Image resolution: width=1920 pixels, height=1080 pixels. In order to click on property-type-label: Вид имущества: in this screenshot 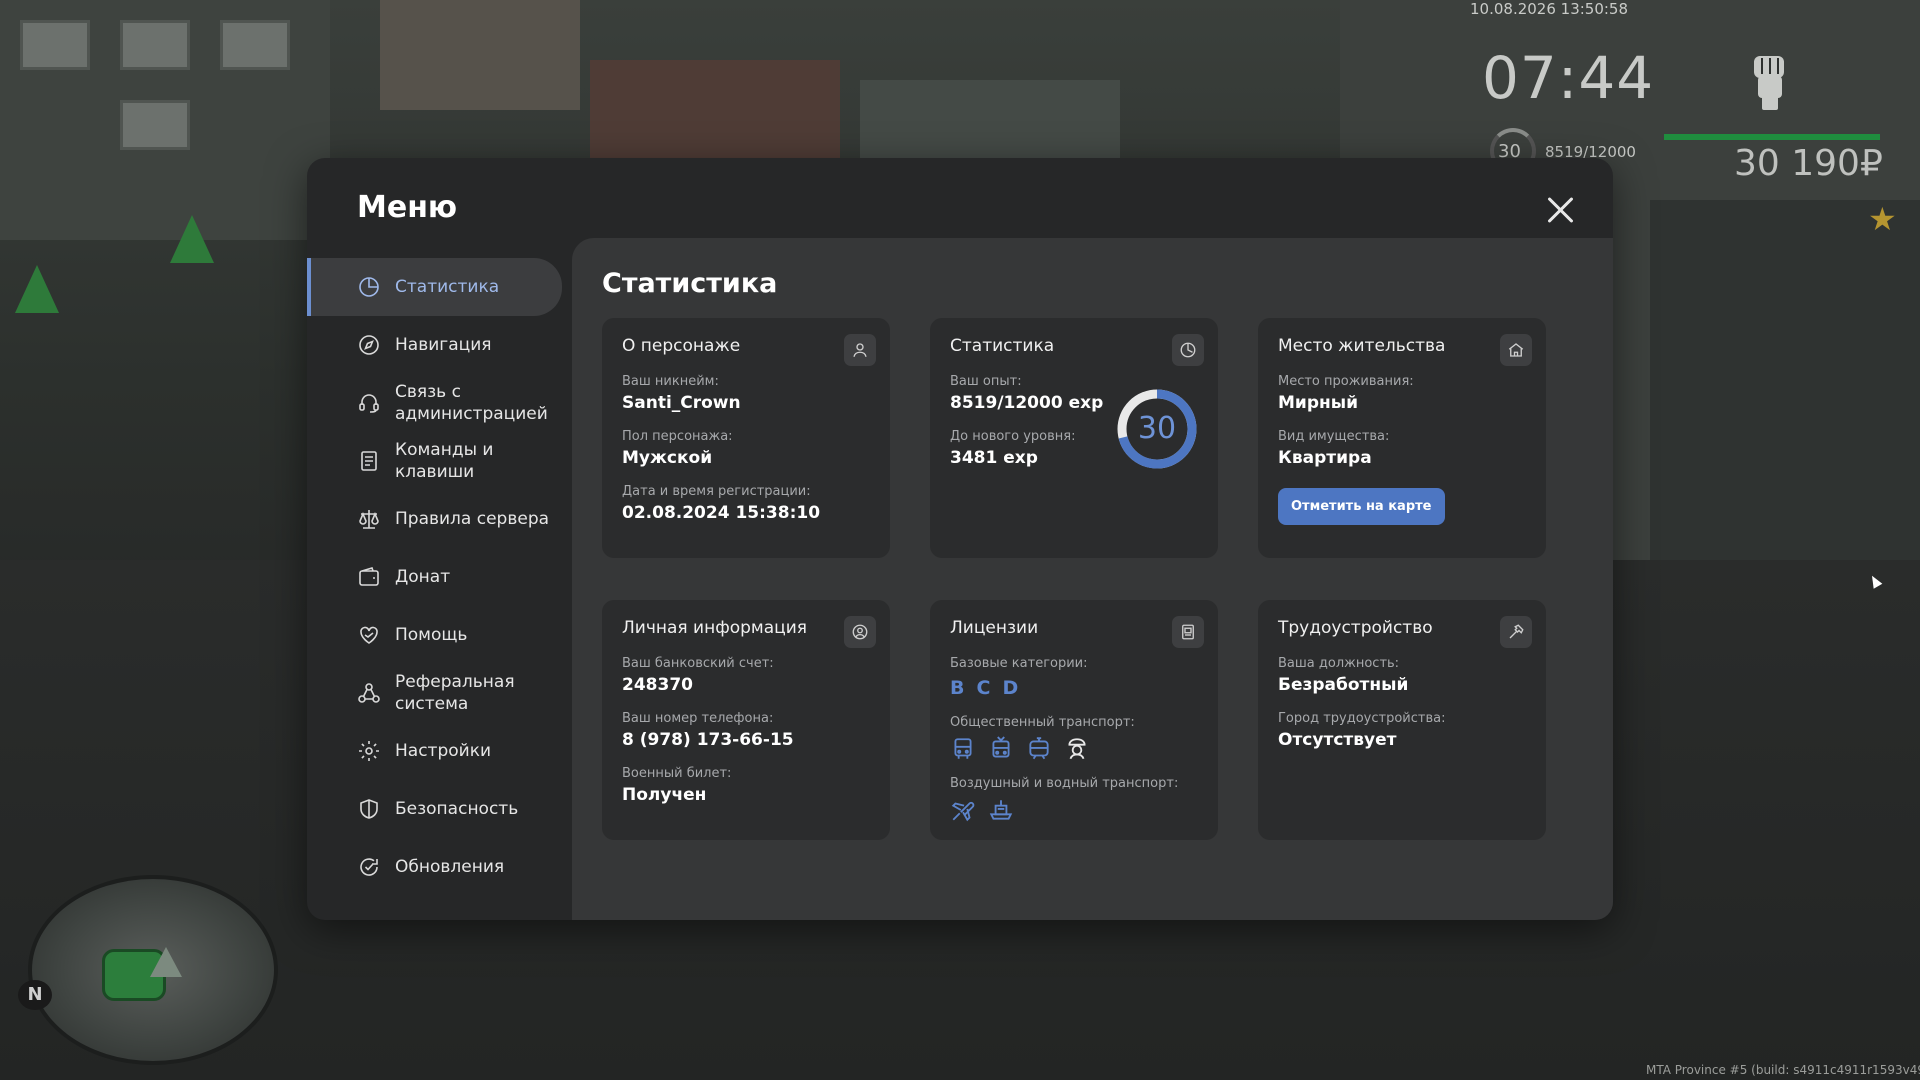, I will do `click(1334, 436)`.